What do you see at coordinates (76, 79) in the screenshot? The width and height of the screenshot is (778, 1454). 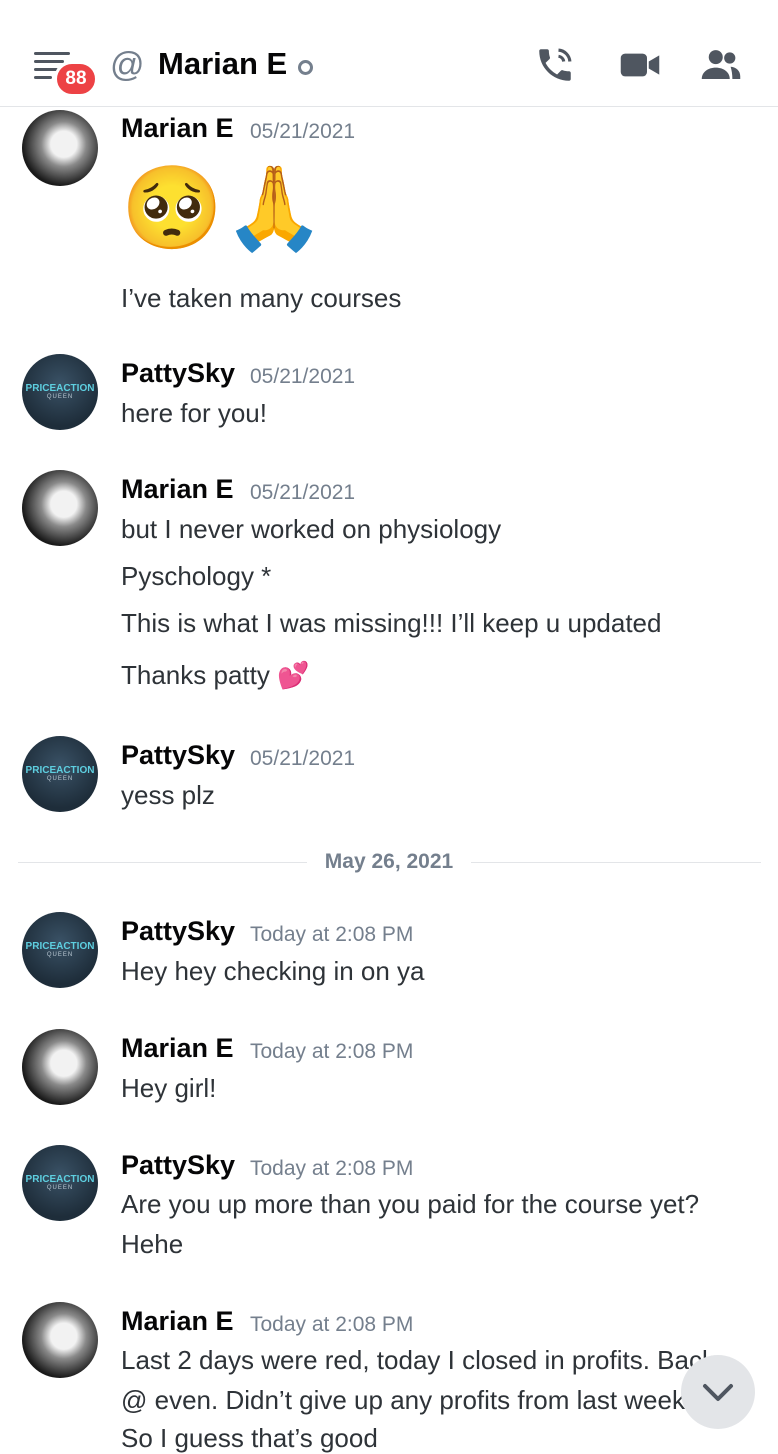 I see `notification-badge: 88` at bounding box center [76, 79].